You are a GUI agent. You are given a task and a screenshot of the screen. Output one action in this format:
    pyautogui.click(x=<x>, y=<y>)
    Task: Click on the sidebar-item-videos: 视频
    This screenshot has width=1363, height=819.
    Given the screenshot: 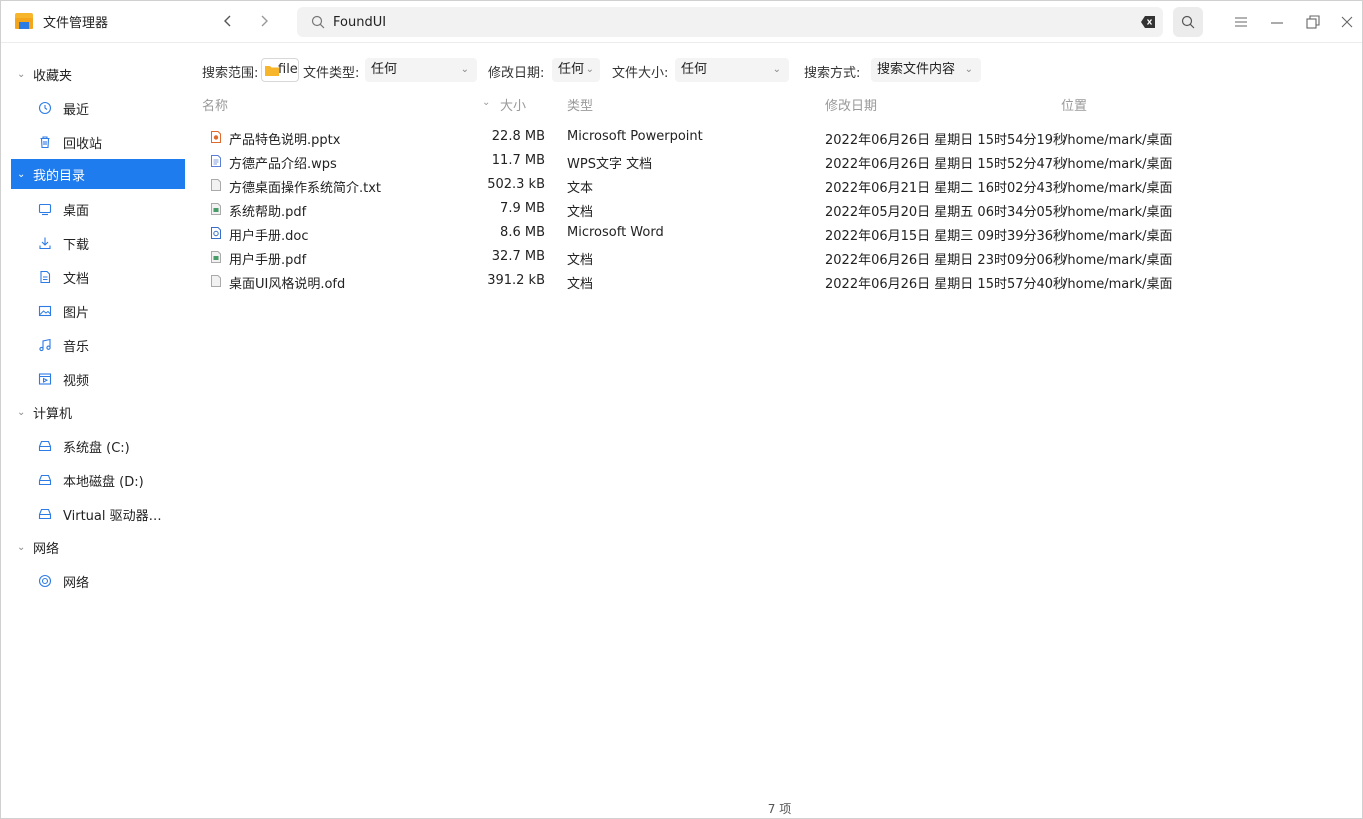 What is the action you would take?
    pyautogui.click(x=99, y=379)
    